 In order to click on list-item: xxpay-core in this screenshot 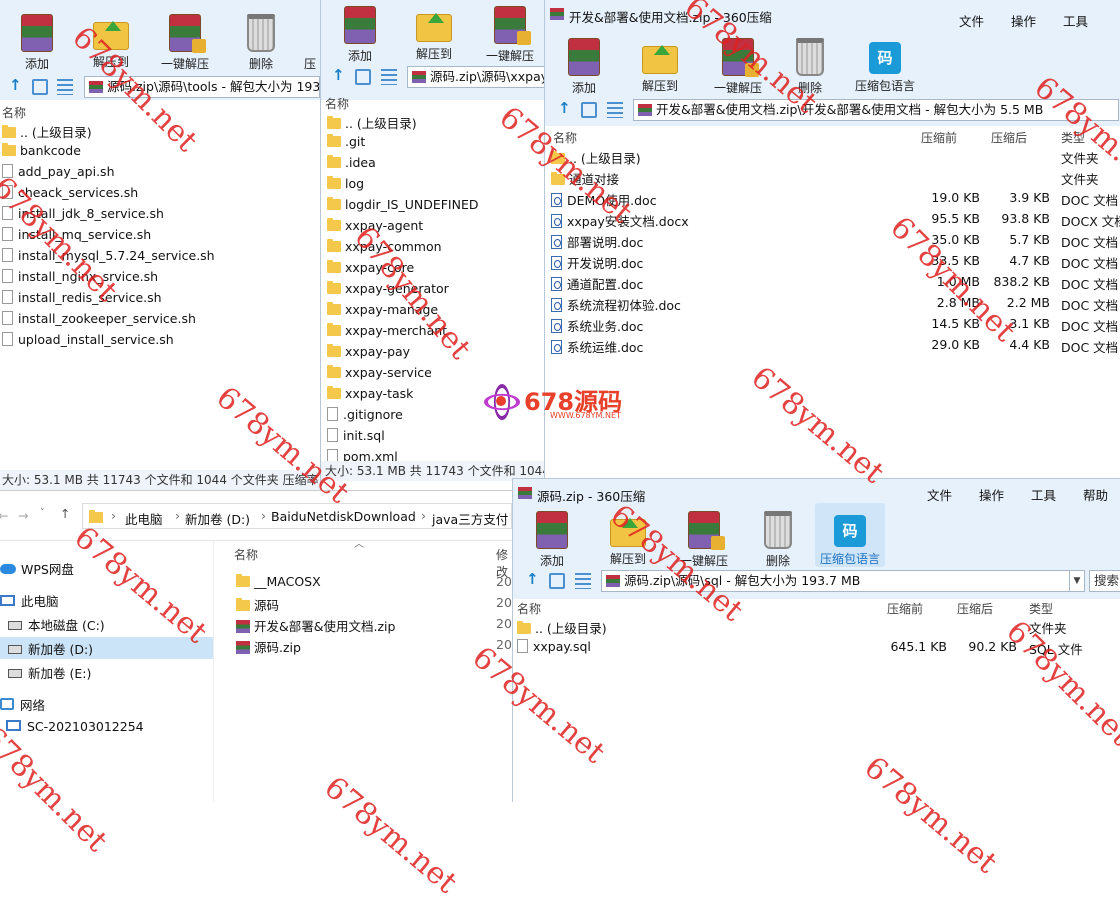, I will do `click(432, 268)`.